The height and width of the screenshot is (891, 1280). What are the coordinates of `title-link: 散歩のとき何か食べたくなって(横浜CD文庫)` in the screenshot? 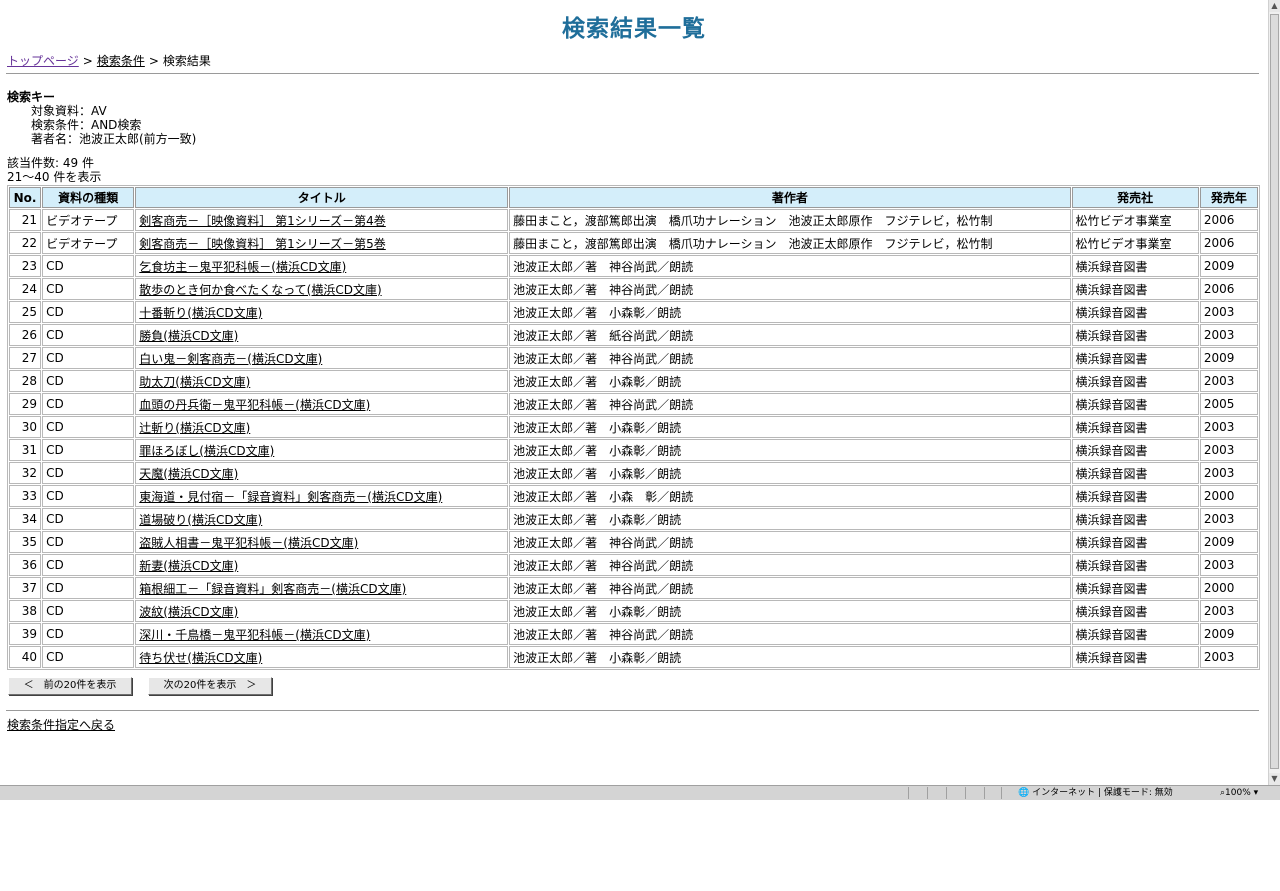 It's located at (260, 290).